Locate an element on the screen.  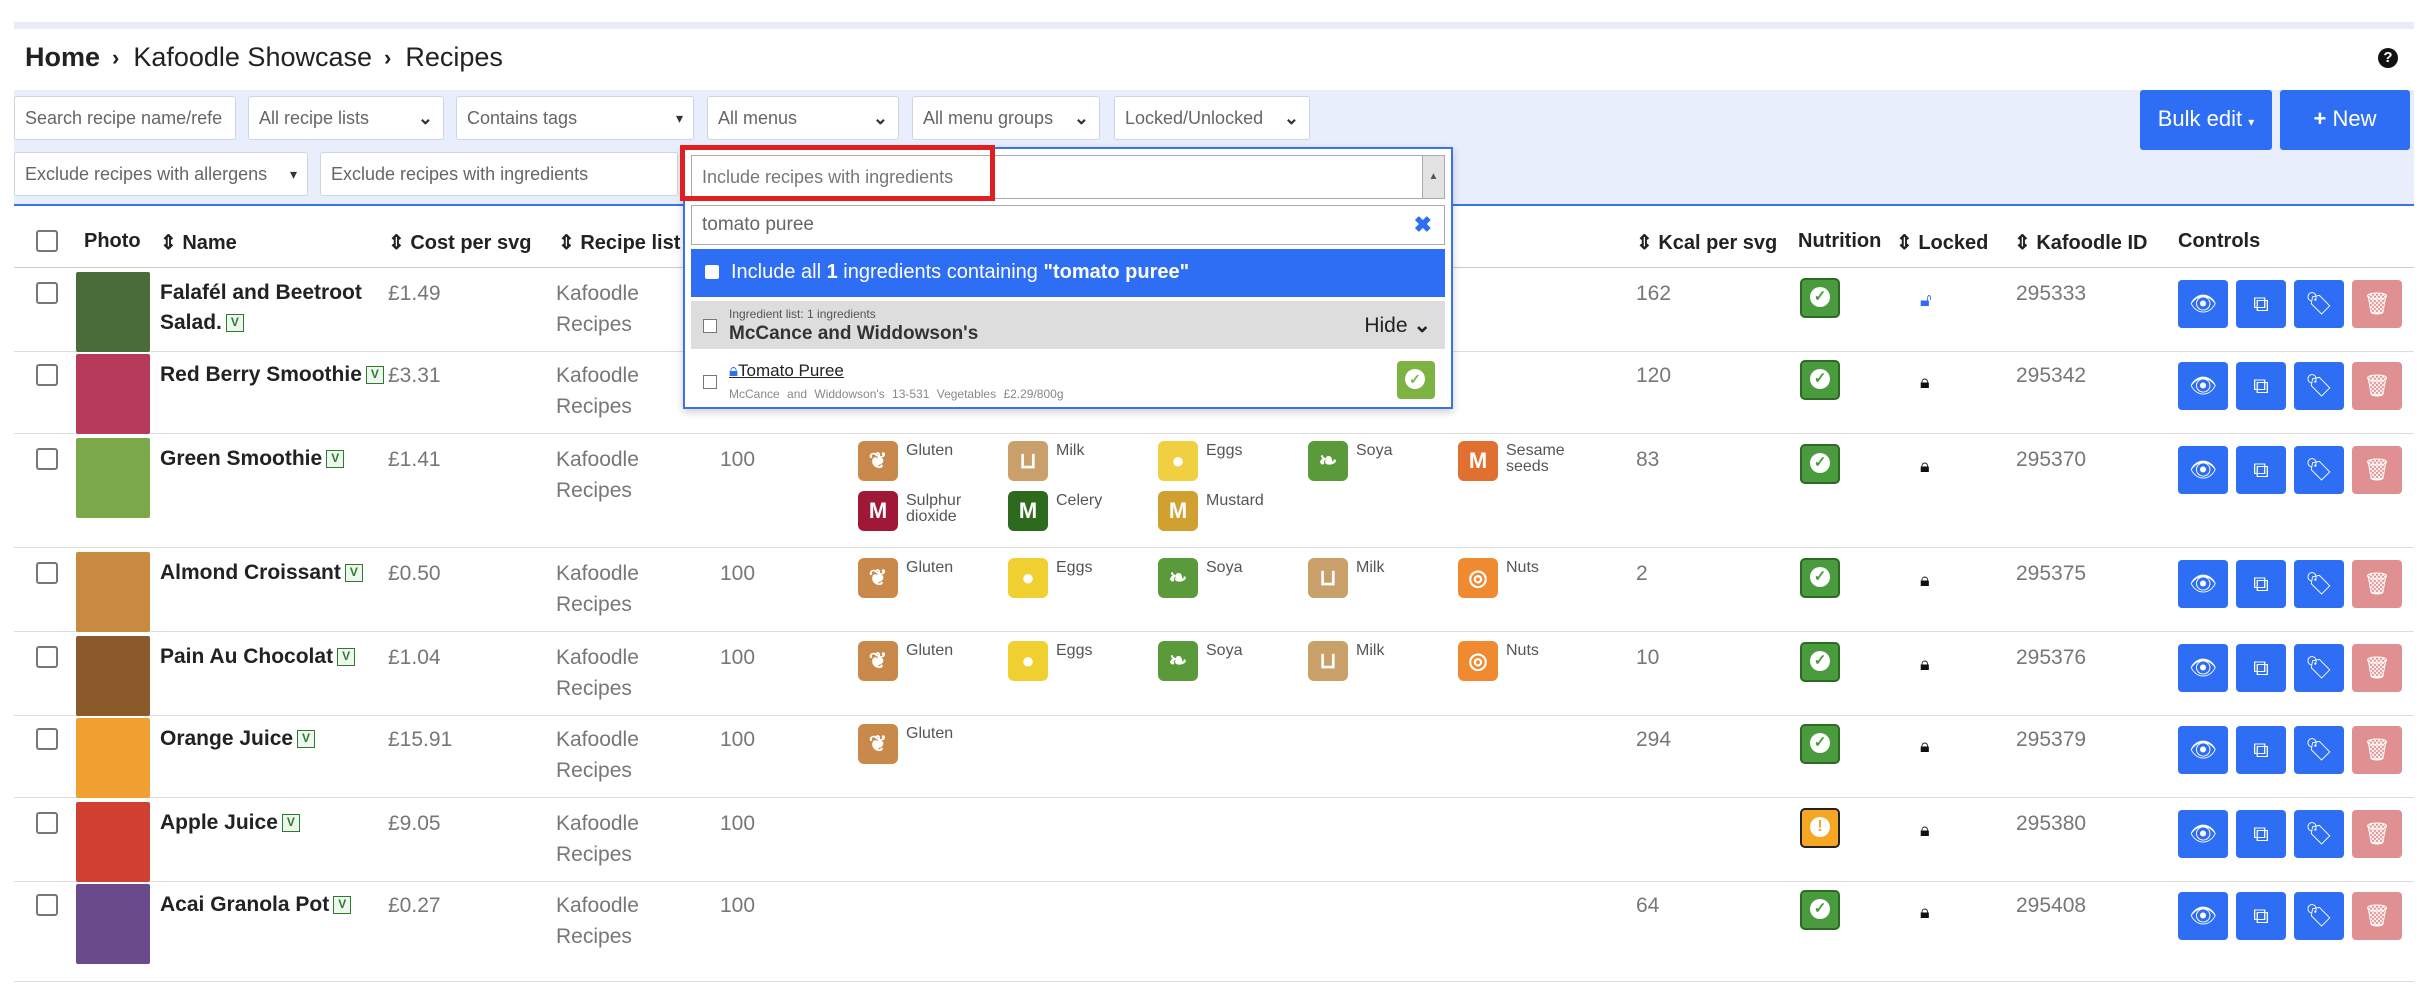
recipe-name: Red Berry Smoothie V is located at coordinates (272, 375).